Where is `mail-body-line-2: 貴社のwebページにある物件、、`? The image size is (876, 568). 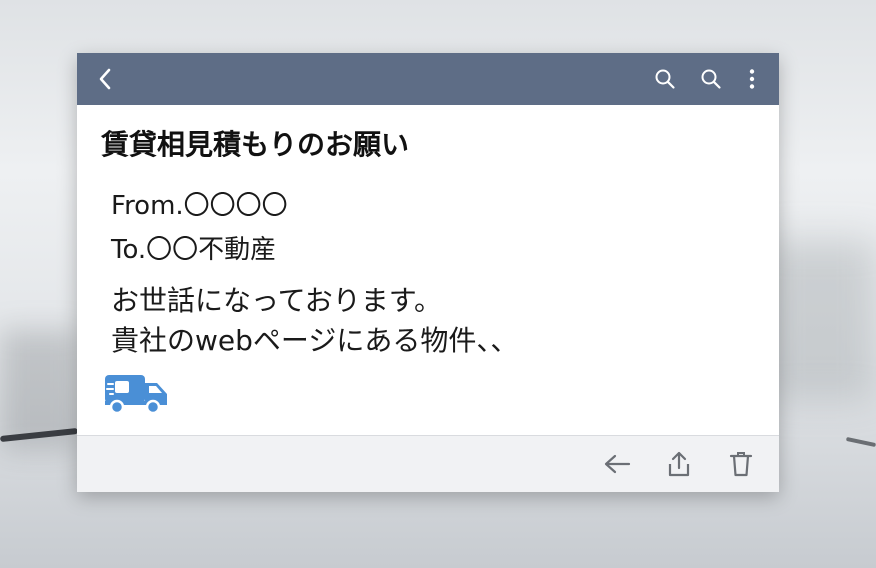 mail-body-line-2: 貴社のwebページにある物件、、 is located at coordinates (315, 340).